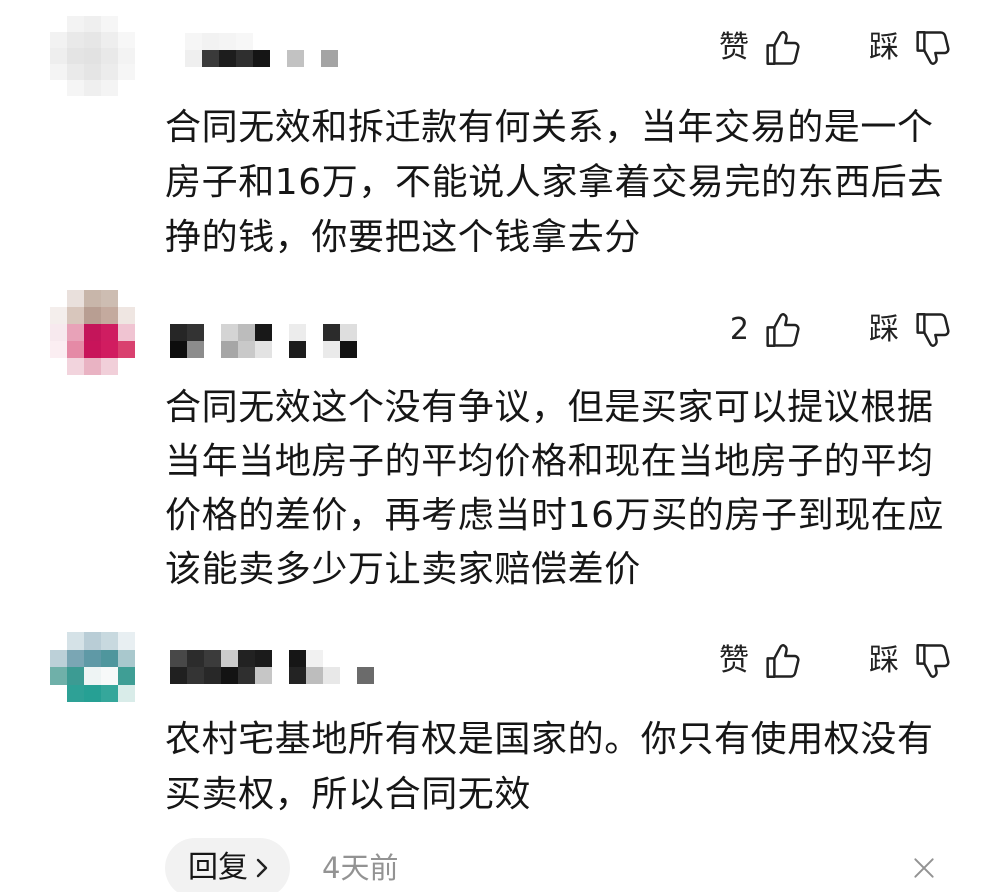  I want to click on reply-button: 回复, so click(227, 865).